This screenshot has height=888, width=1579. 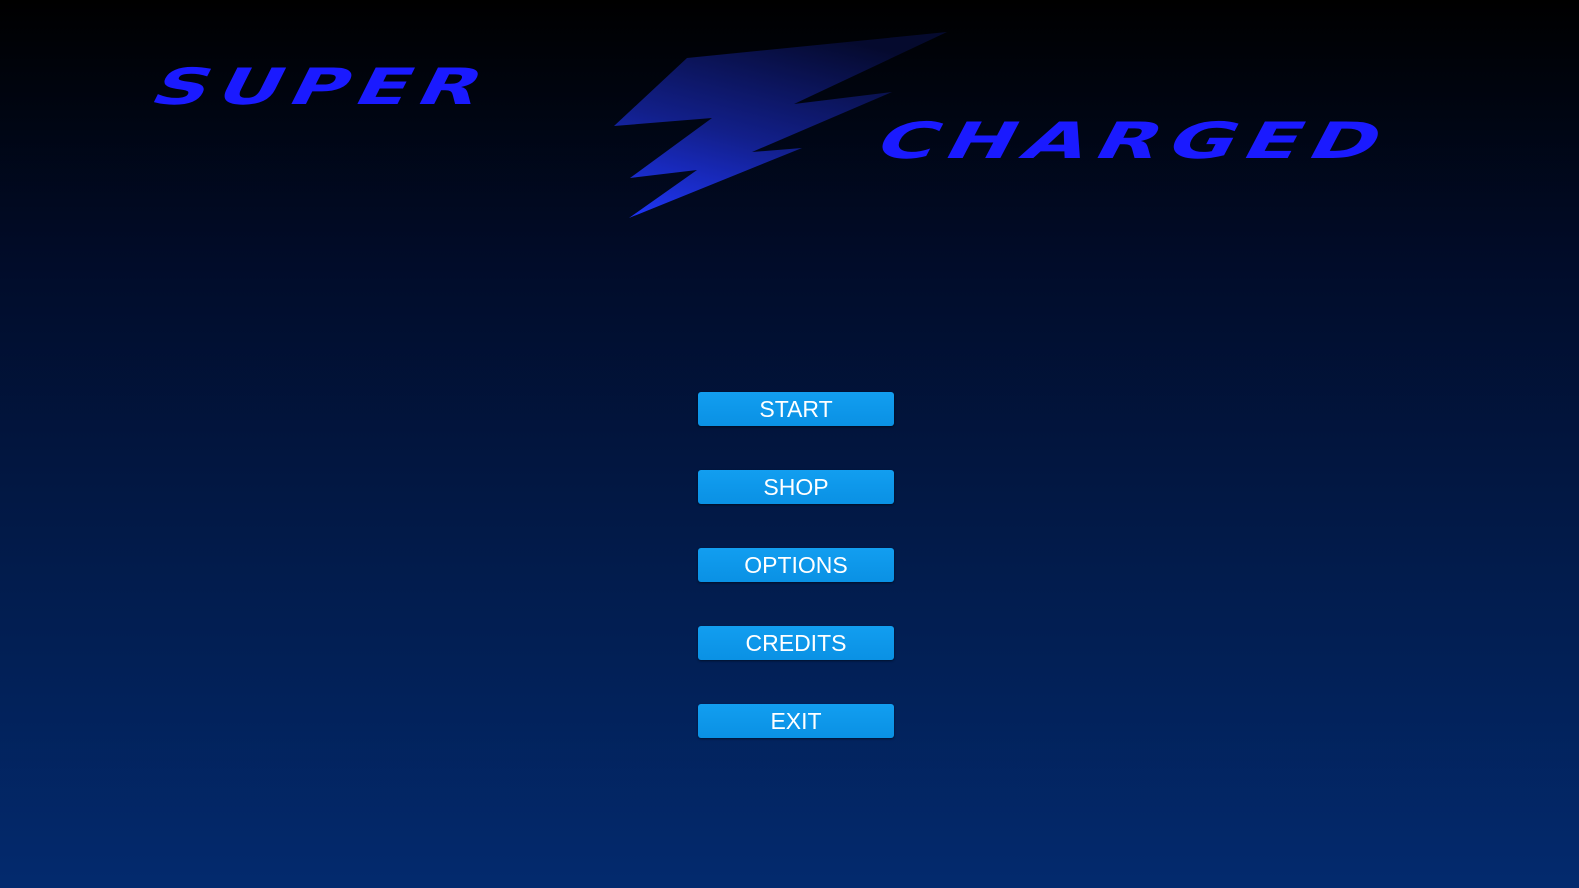 I want to click on exit-button: EXIT, so click(x=796, y=721).